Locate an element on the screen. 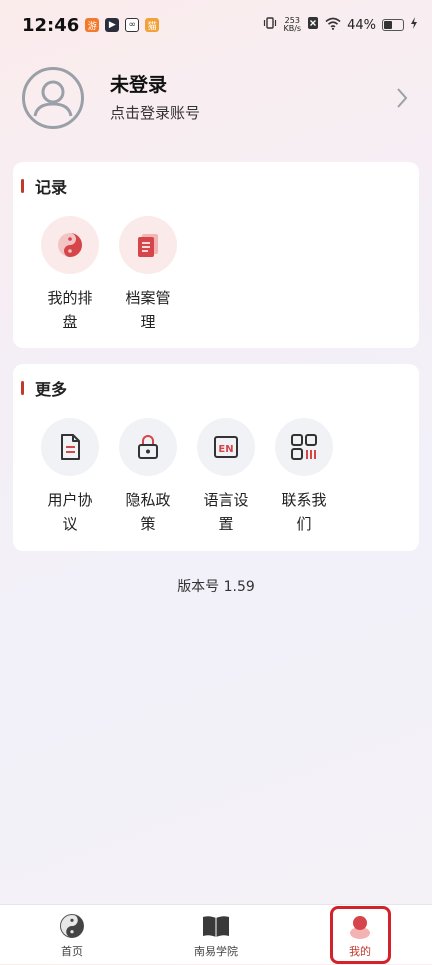  item-label: 联系我们 is located at coordinates (304, 512).